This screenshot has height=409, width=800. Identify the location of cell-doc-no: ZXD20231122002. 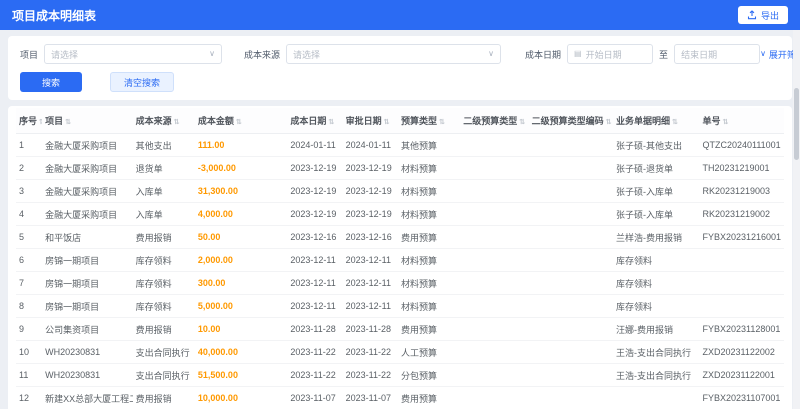
(741, 352).